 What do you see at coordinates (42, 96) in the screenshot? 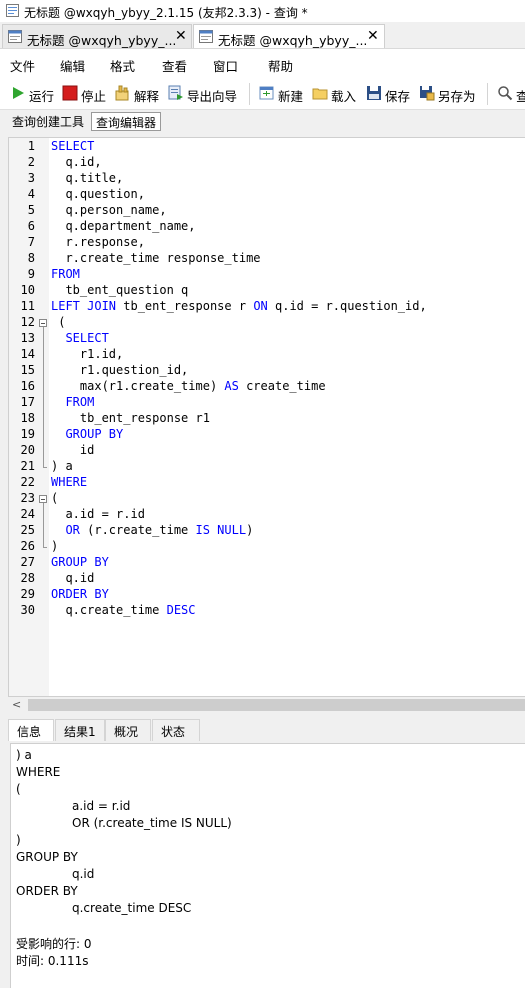
I see `run-label: 运行` at bounding box center [42, 96].